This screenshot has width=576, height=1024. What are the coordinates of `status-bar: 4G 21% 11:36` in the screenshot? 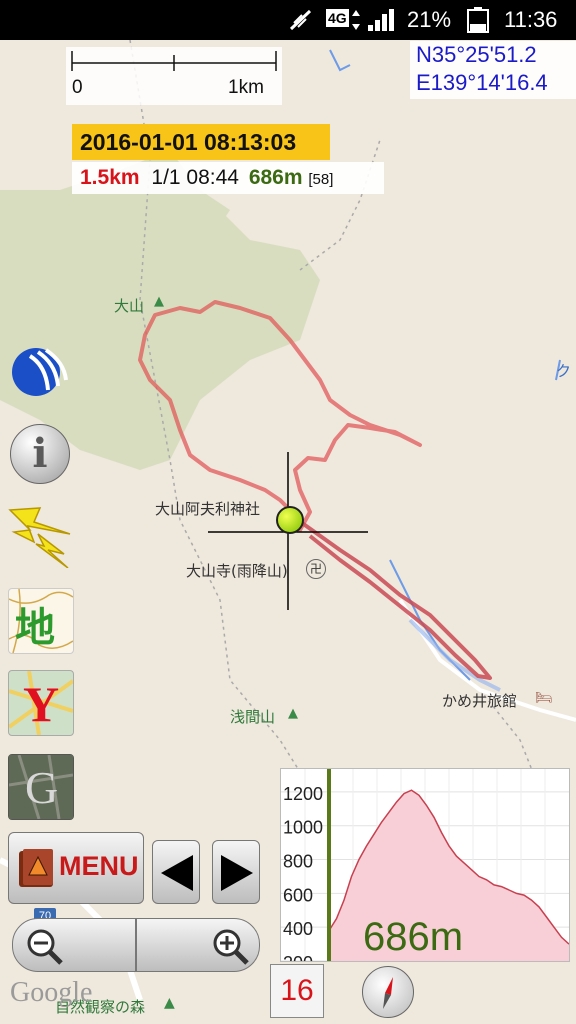 It's located at (288, 20).